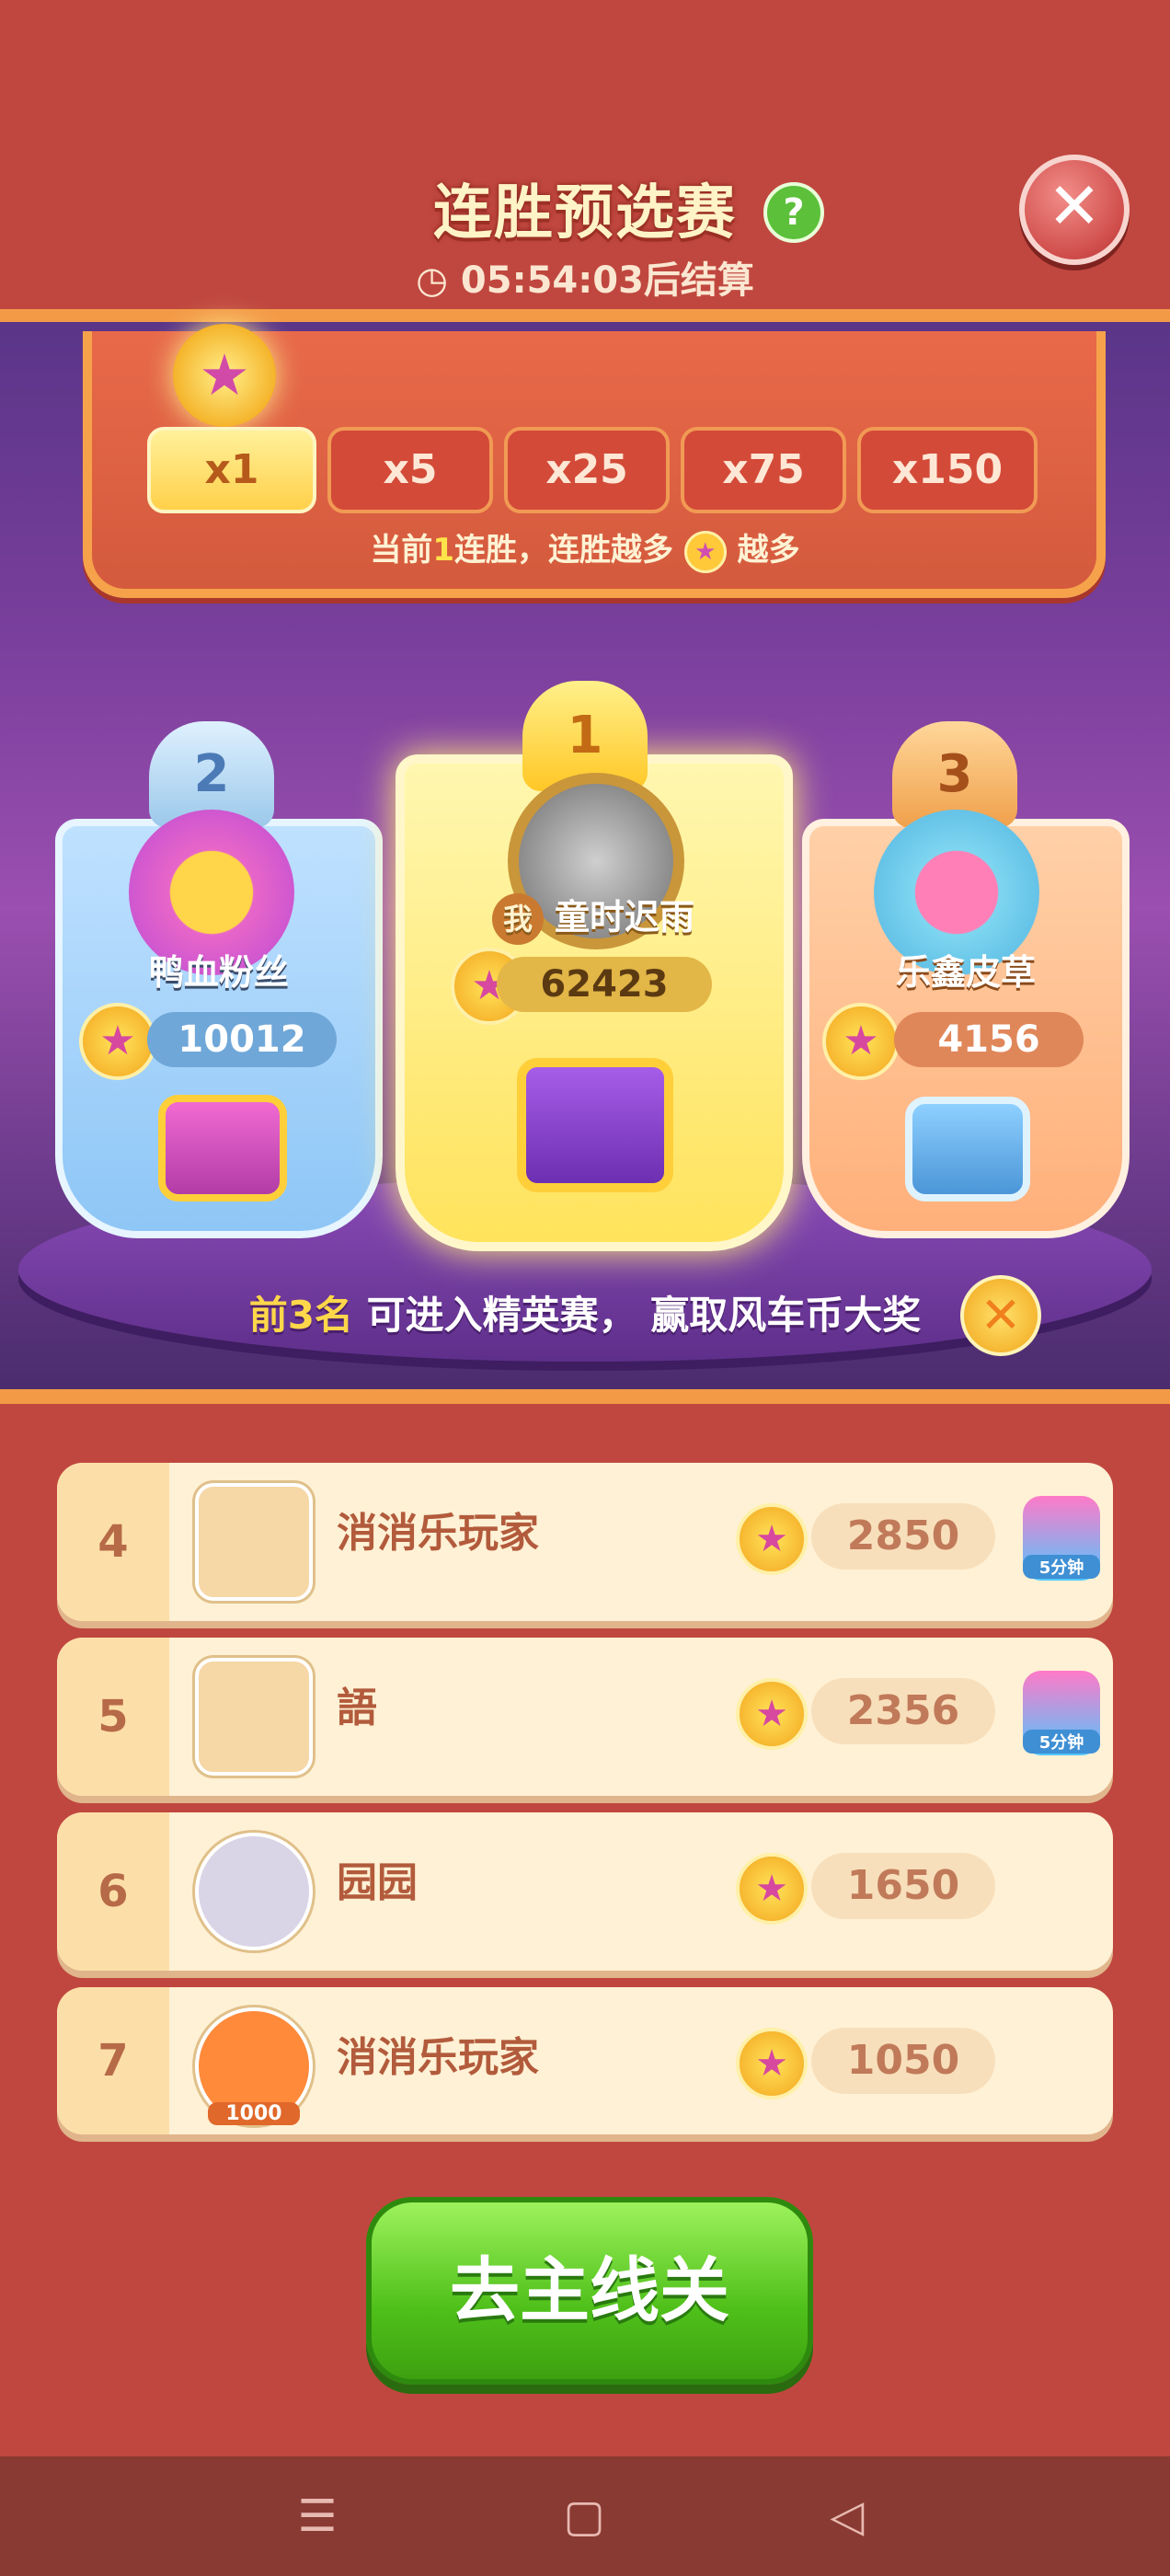  What do you see at coordinates (585, 213) in the screenshot?
I see `page-title: 连胜预选赛` at bounding box center [585, 213].